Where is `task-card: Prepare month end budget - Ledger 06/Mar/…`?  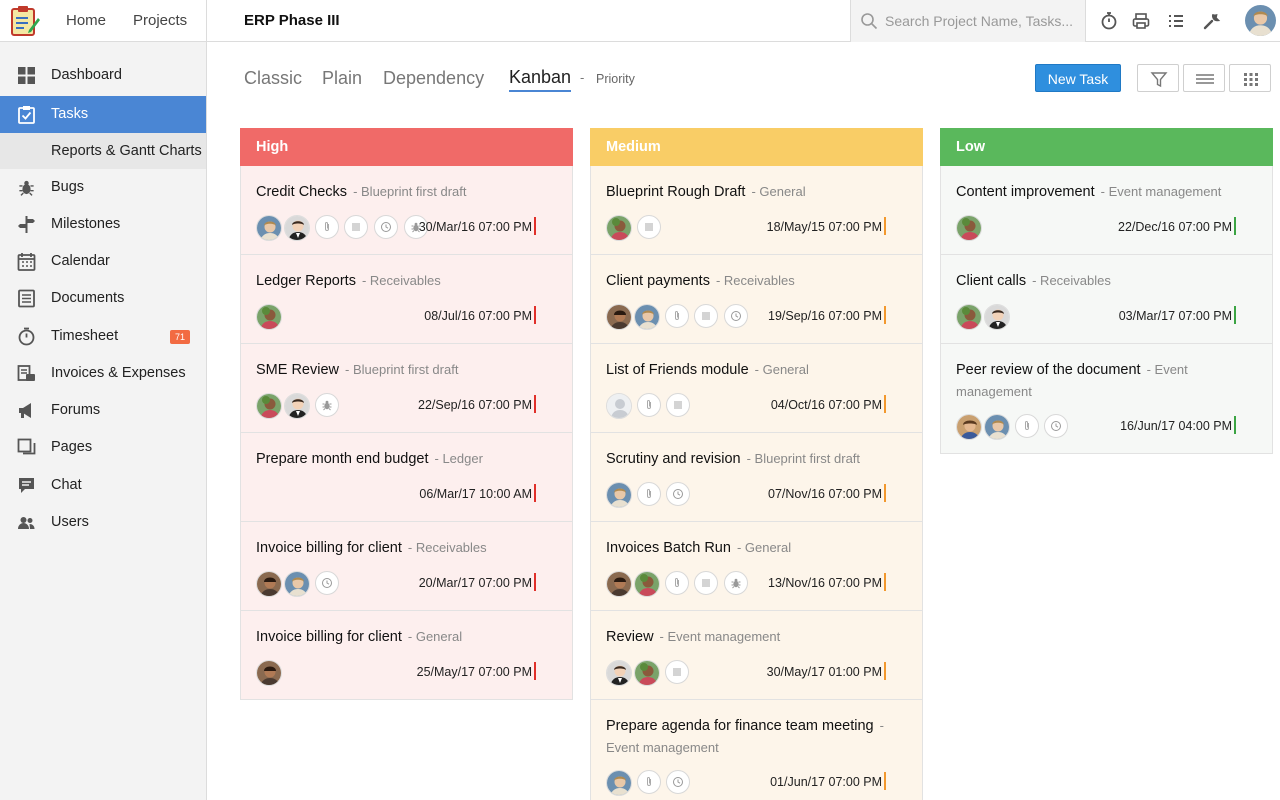 task-card: Prepare month end budget - Ledger 06/Mar/… is located at coordinates (406, 477).